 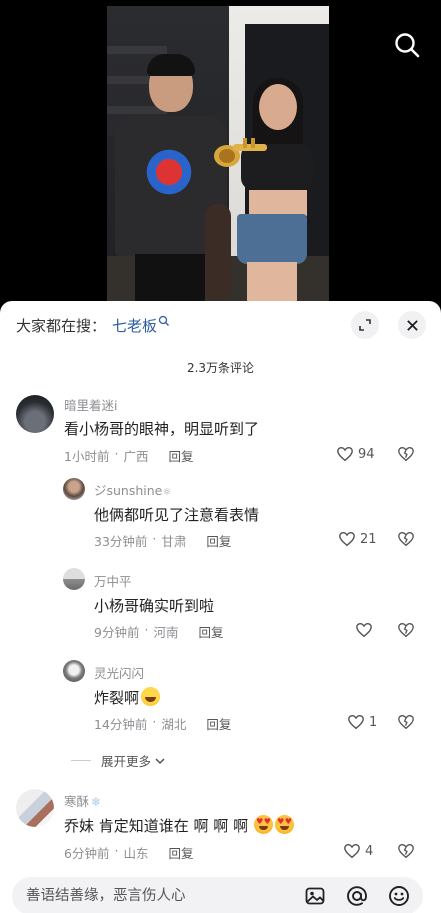 I want to click on comment-username: ジsunshine☼, so click(x=132, y=489).